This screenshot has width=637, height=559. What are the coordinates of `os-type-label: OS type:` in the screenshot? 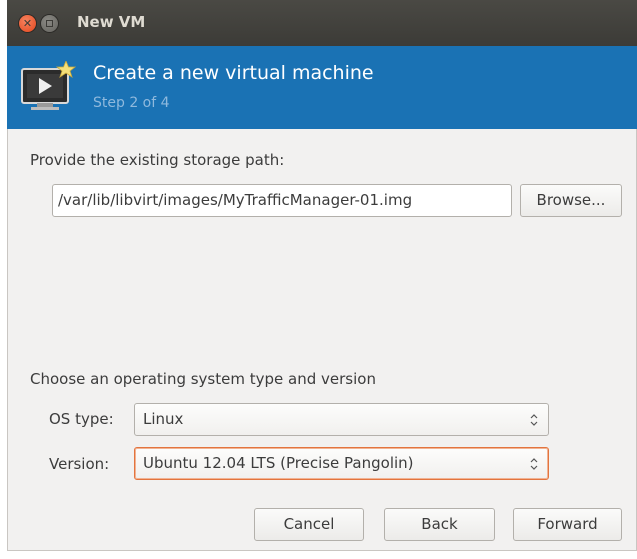 It's located at (81, 419).